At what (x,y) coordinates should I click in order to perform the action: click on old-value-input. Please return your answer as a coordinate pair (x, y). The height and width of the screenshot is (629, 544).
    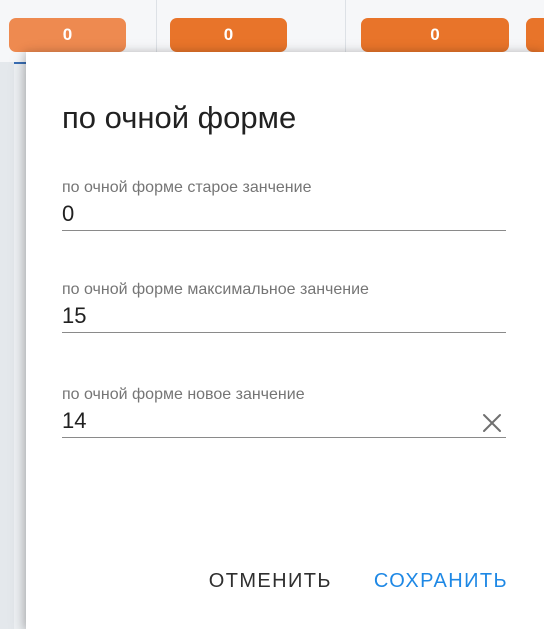
    Looking at the image, I should click on (262, 214).